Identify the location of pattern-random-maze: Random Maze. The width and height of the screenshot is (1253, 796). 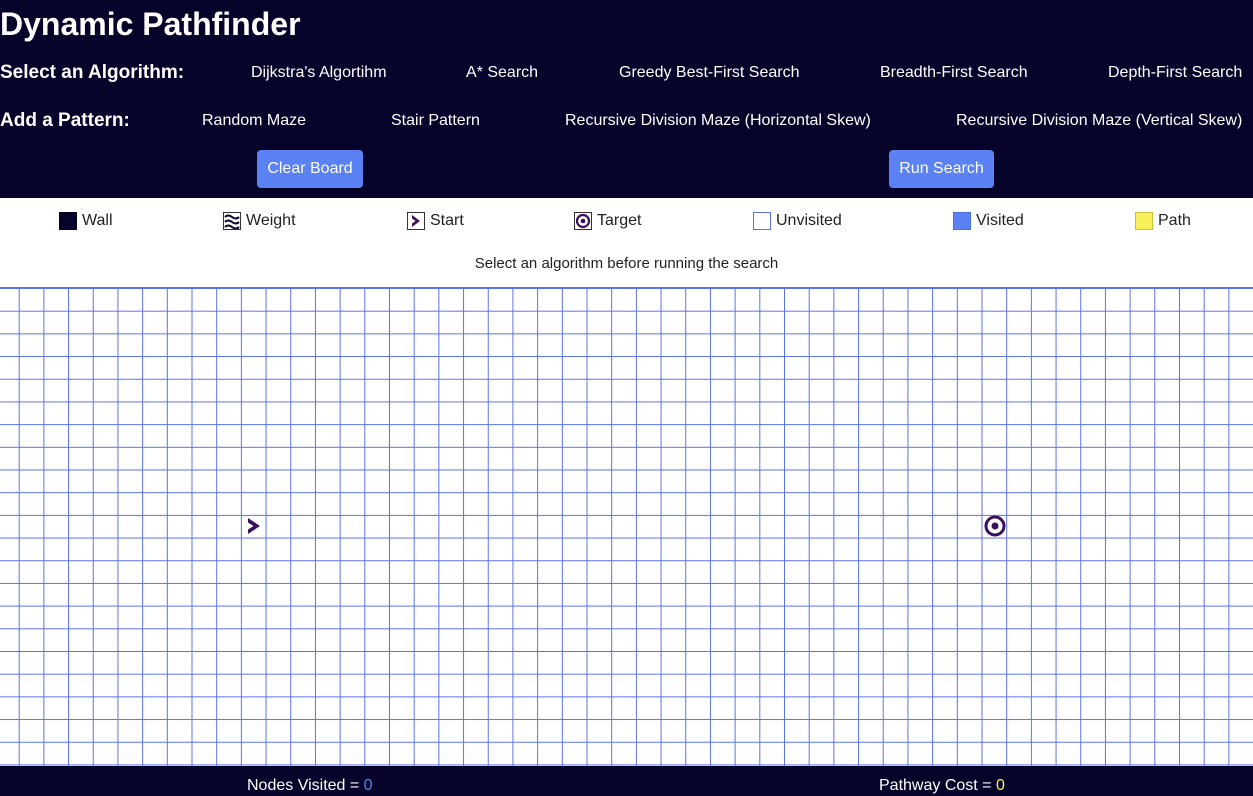
(254, 121).